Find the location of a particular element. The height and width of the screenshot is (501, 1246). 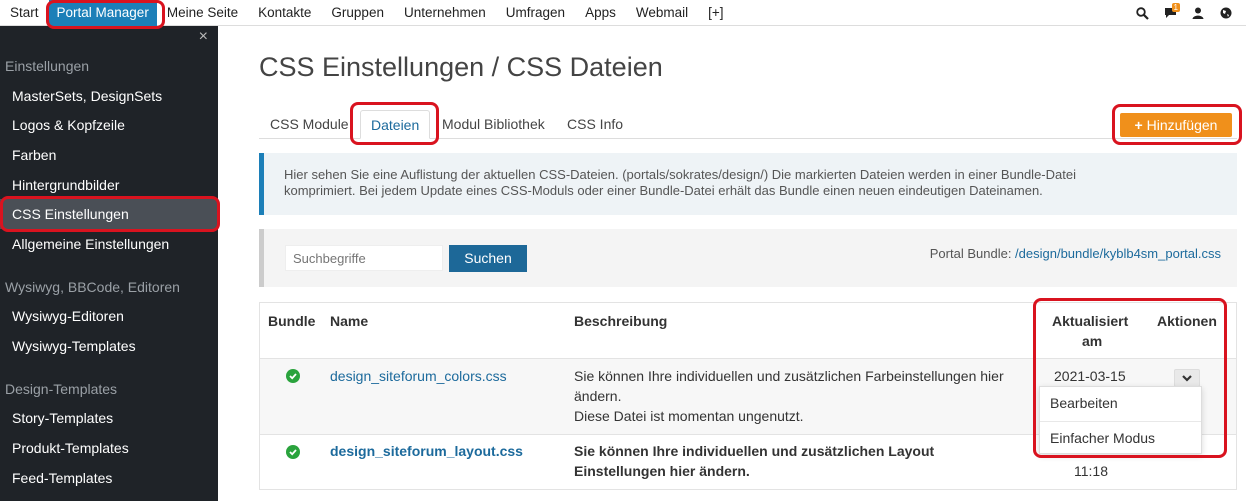

sidebar-item-wysiwyg-editoren: Wysiwyg-Editoren is located at coordinates (109, 316).